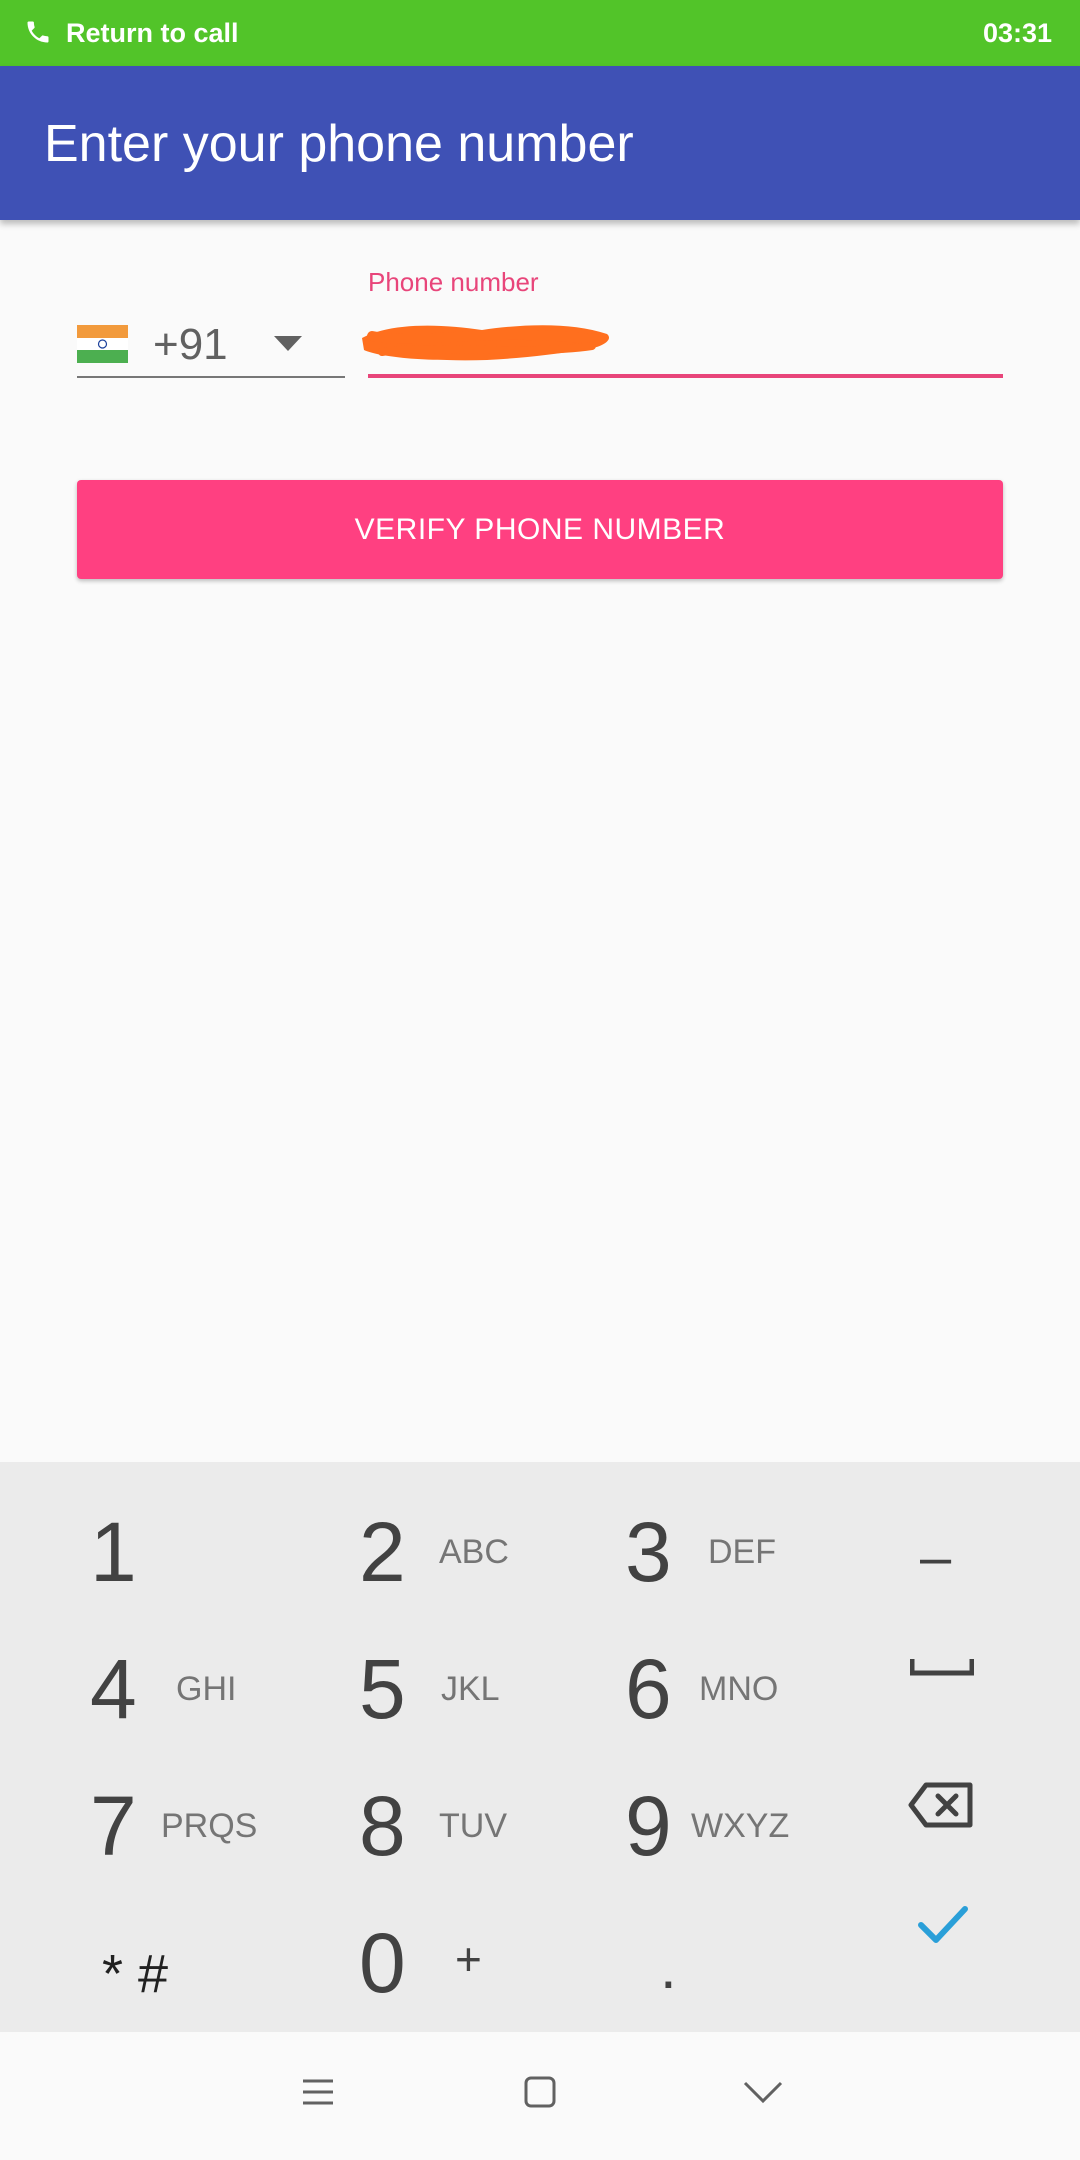  Describe the element at coordinates (700, 1667) in the screenshot. I see `key-6: 6 MNO` at that location.